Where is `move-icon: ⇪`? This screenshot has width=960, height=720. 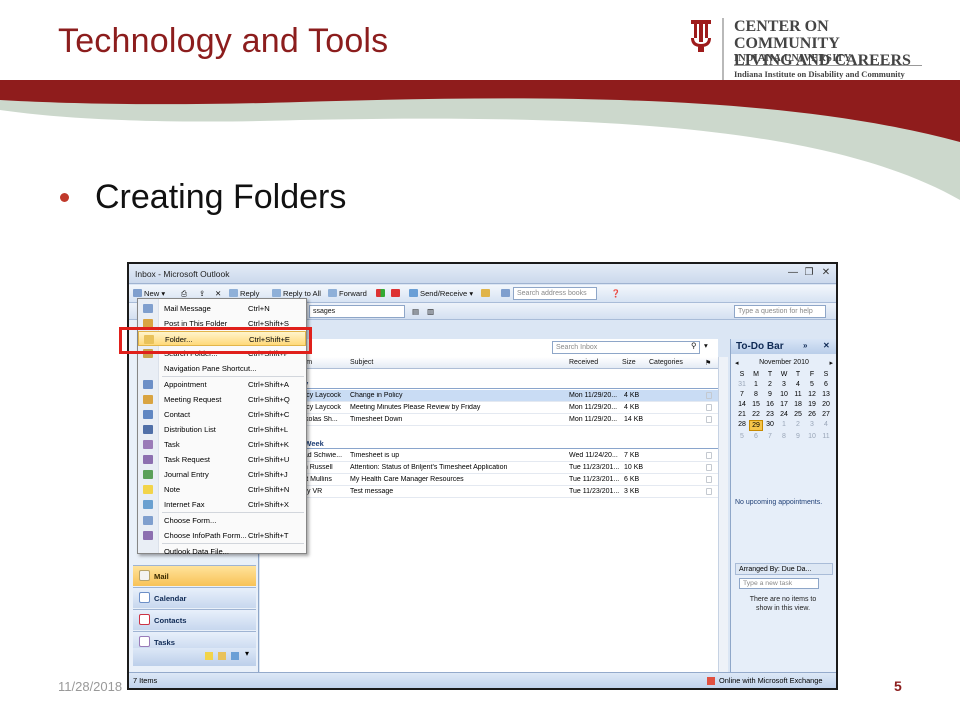
move-icon: ⇪ is located at coordinates (202, 293).